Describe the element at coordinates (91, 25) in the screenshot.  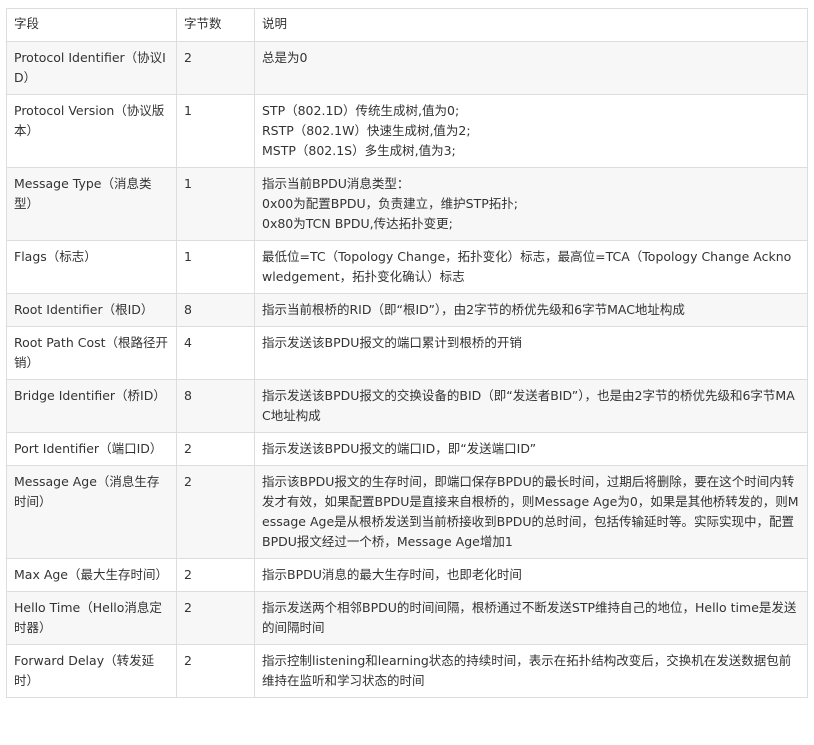
I see `header-field: 字段` at that location.